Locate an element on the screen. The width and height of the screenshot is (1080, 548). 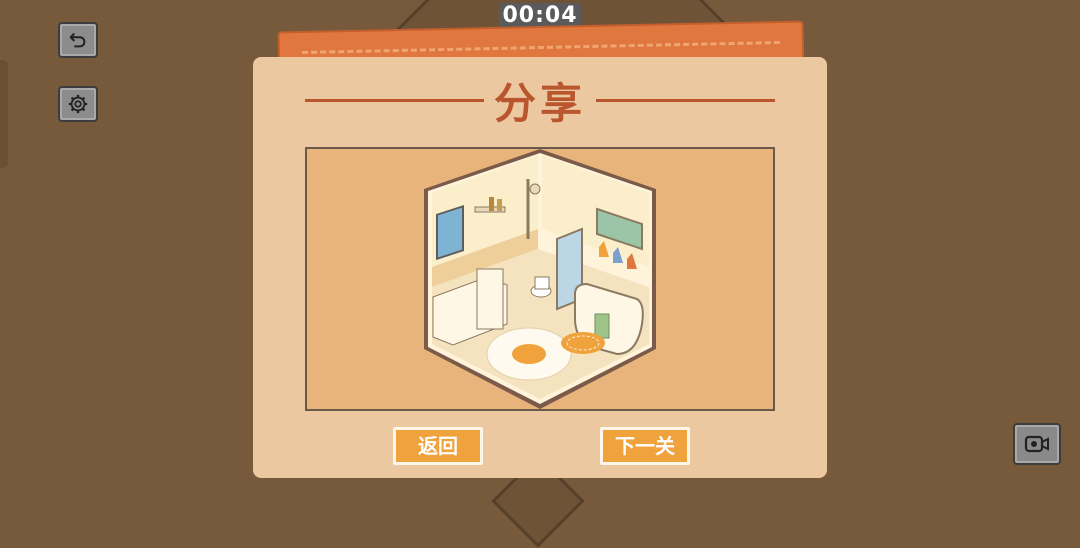
undo-arrow-icon is located at coordinates (77, 40).